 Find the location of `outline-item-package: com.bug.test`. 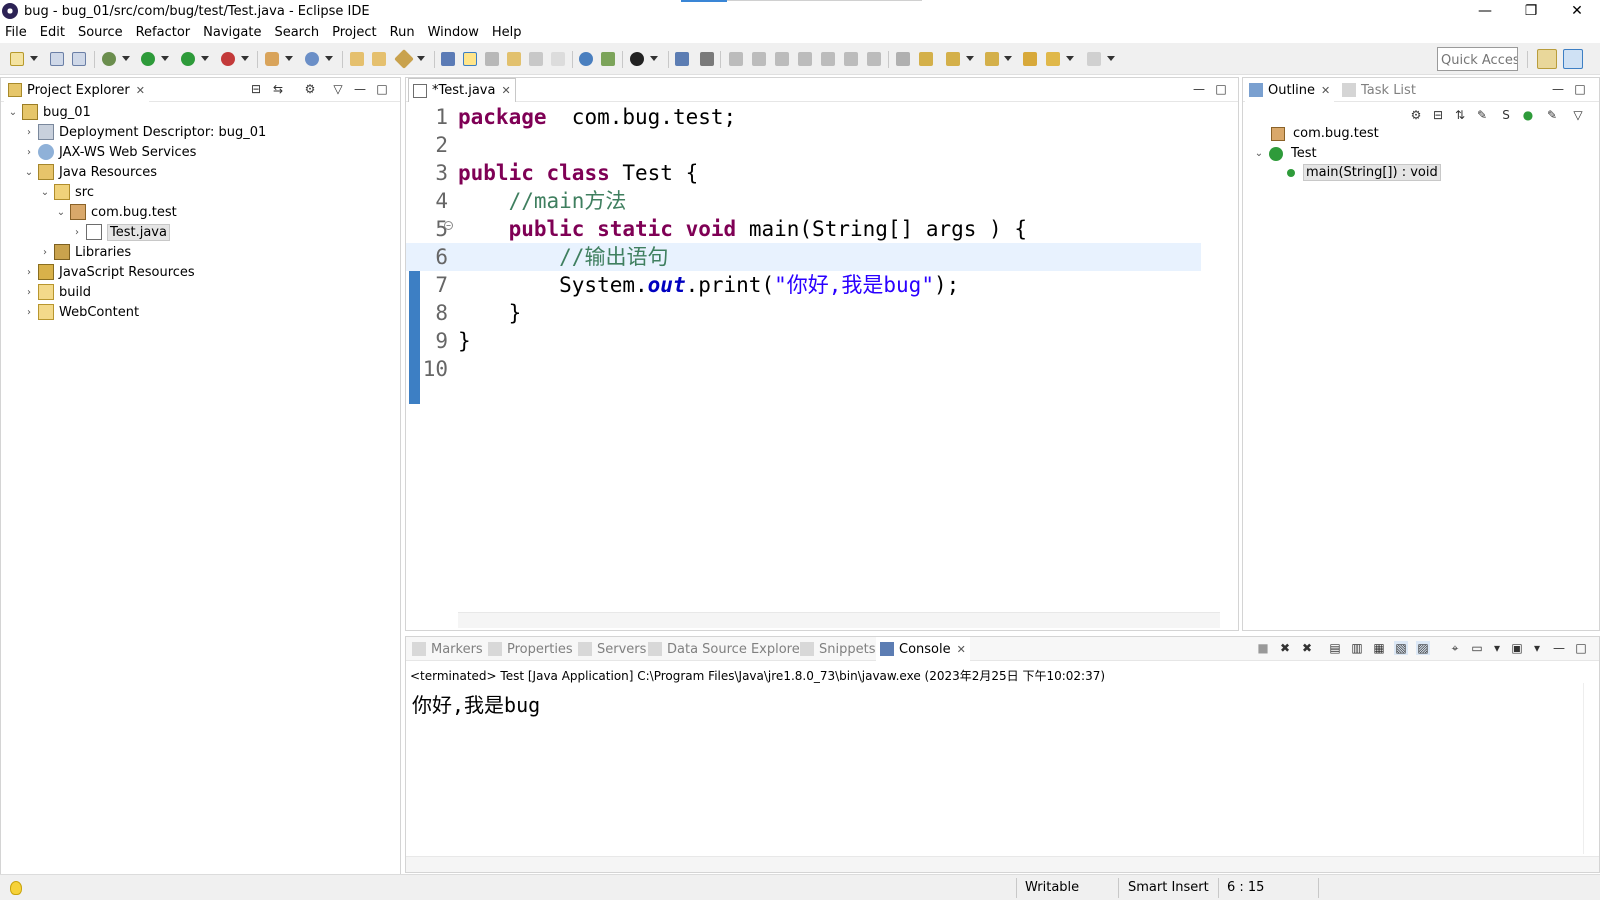

outline-item-package: com.bug.test is located at coordinates (1325, 133).